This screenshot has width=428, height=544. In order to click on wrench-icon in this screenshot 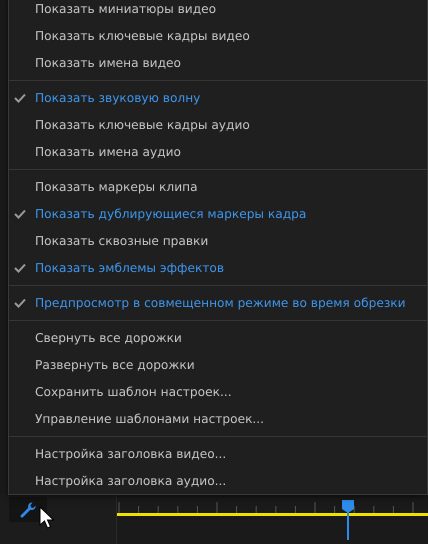, I will do `click(28, 509)`.